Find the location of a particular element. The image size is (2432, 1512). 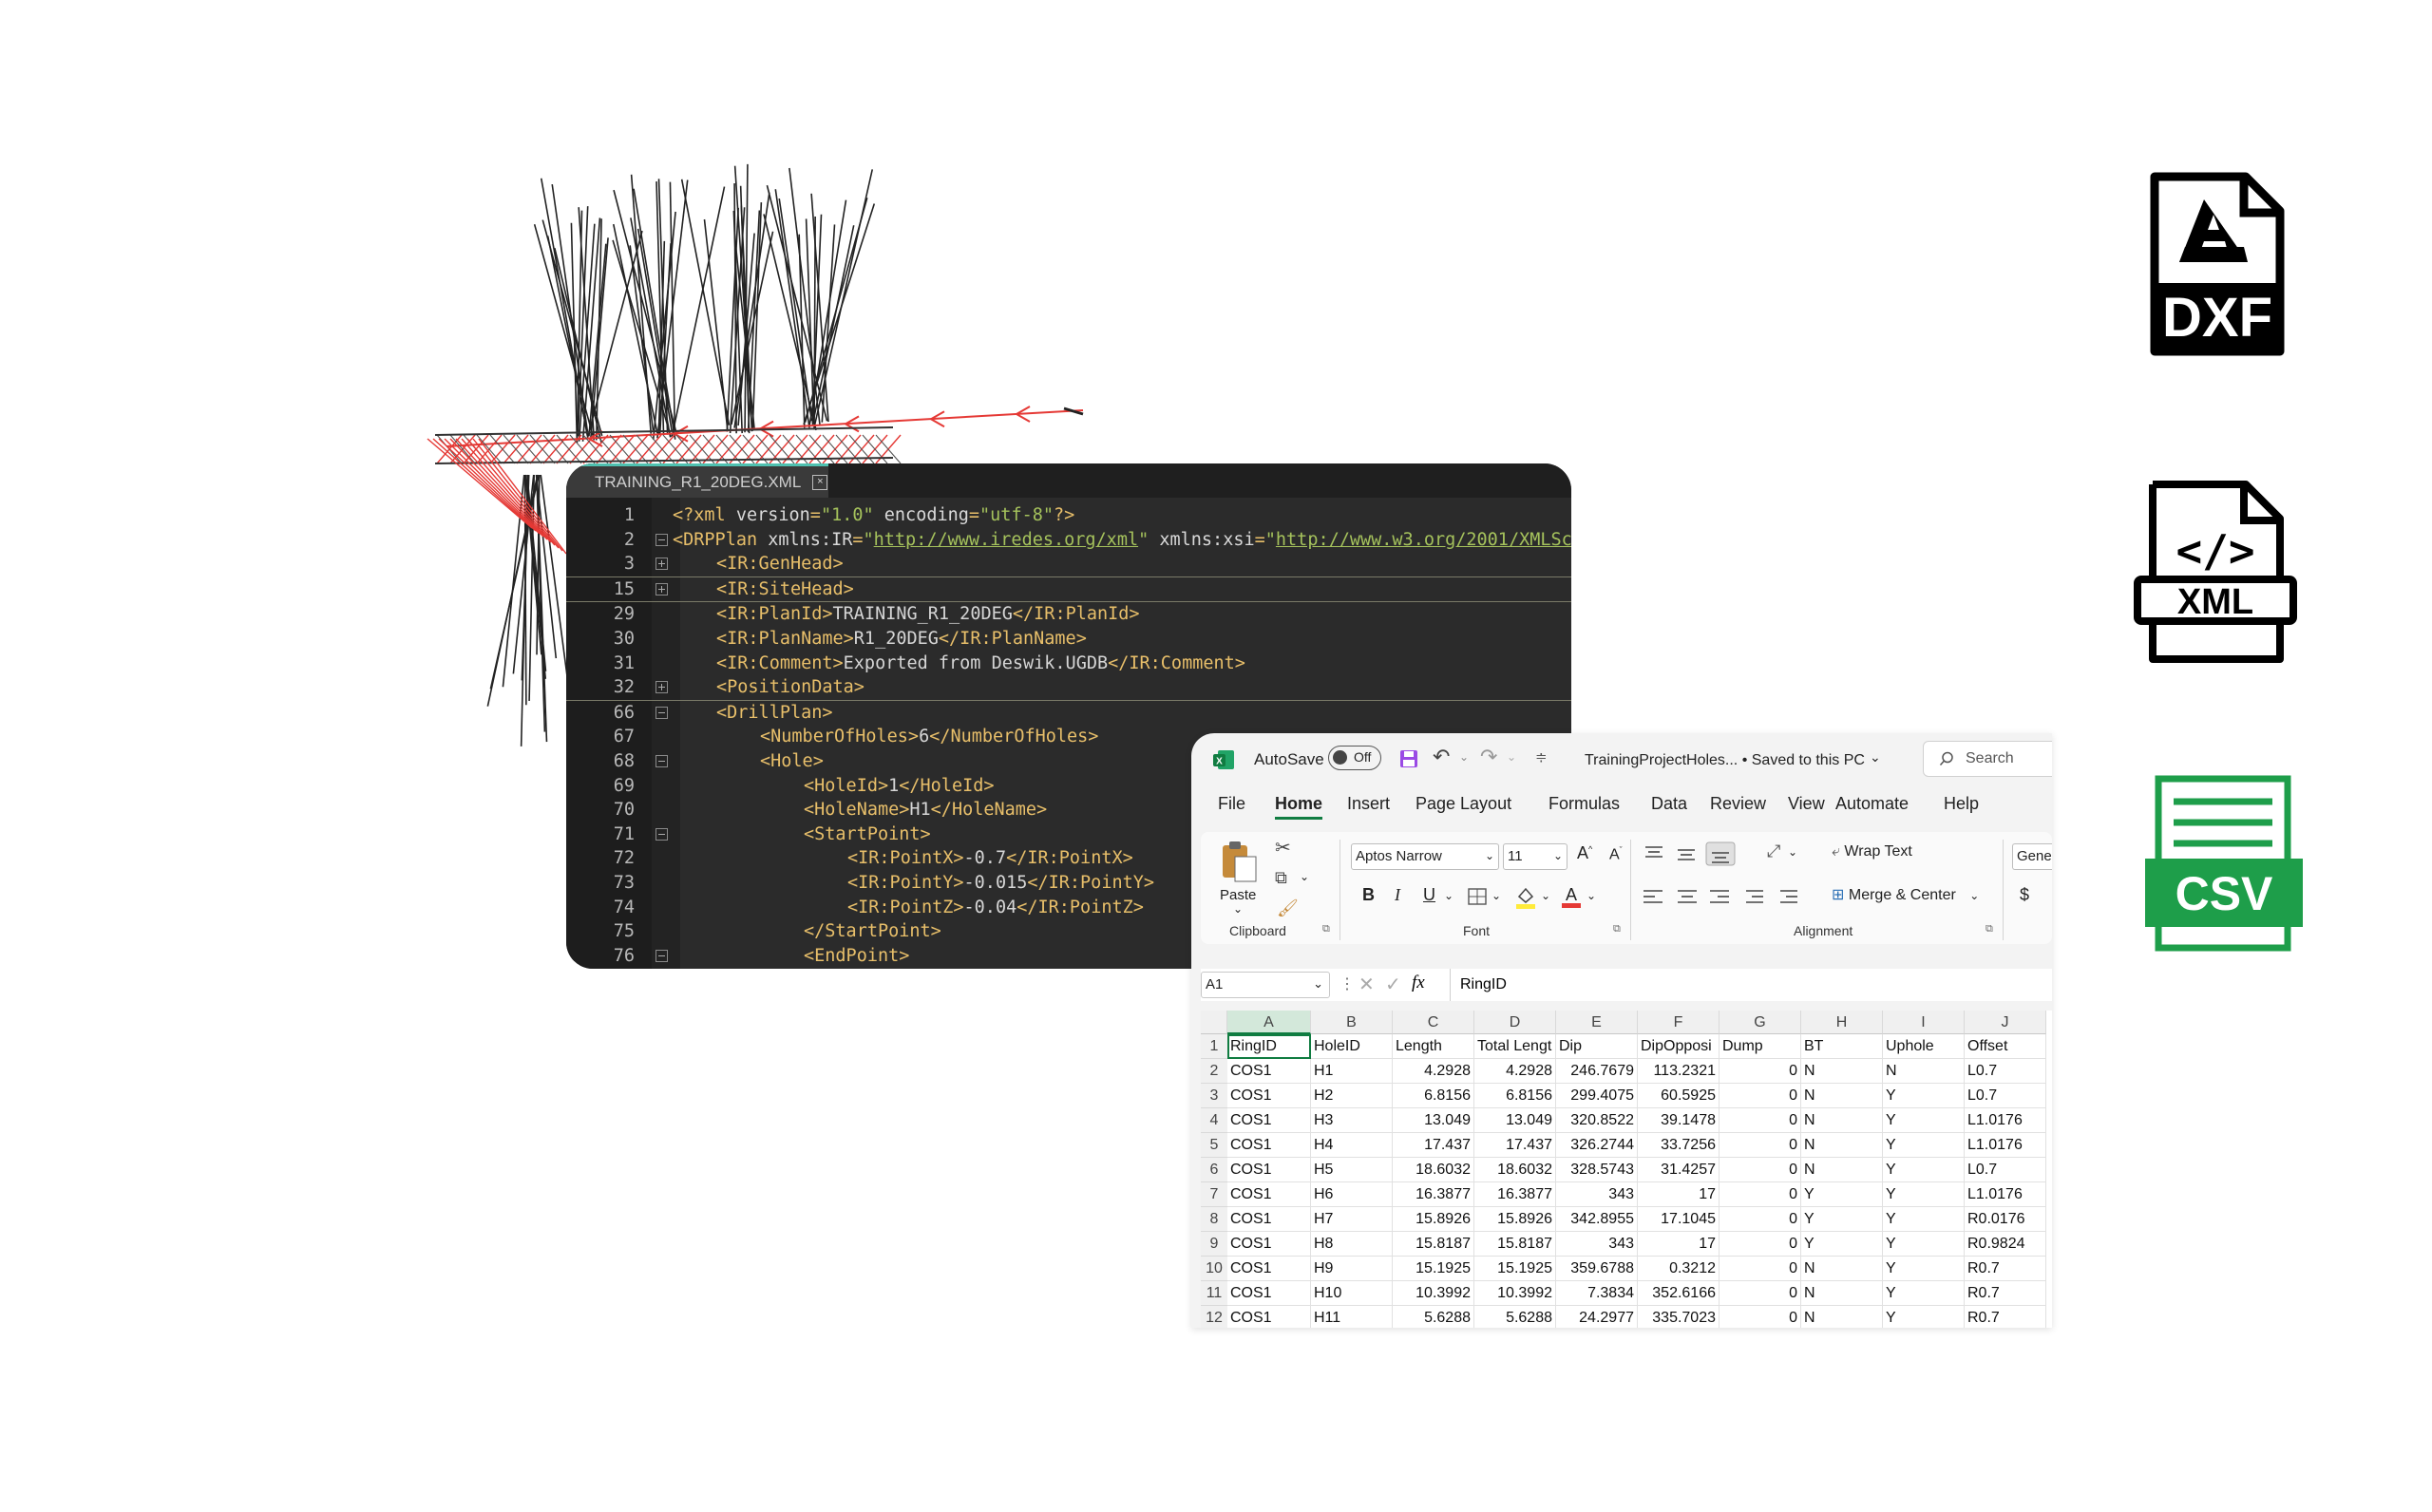

table-cell: 320.8522 is located at coordinates (1597, 1121).